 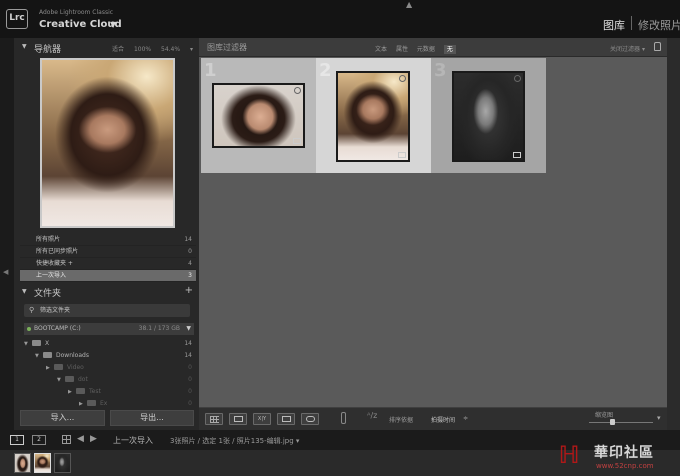 I want to click on filter-options: 文本 属性 元数据 无, so click(x=419, y=49).